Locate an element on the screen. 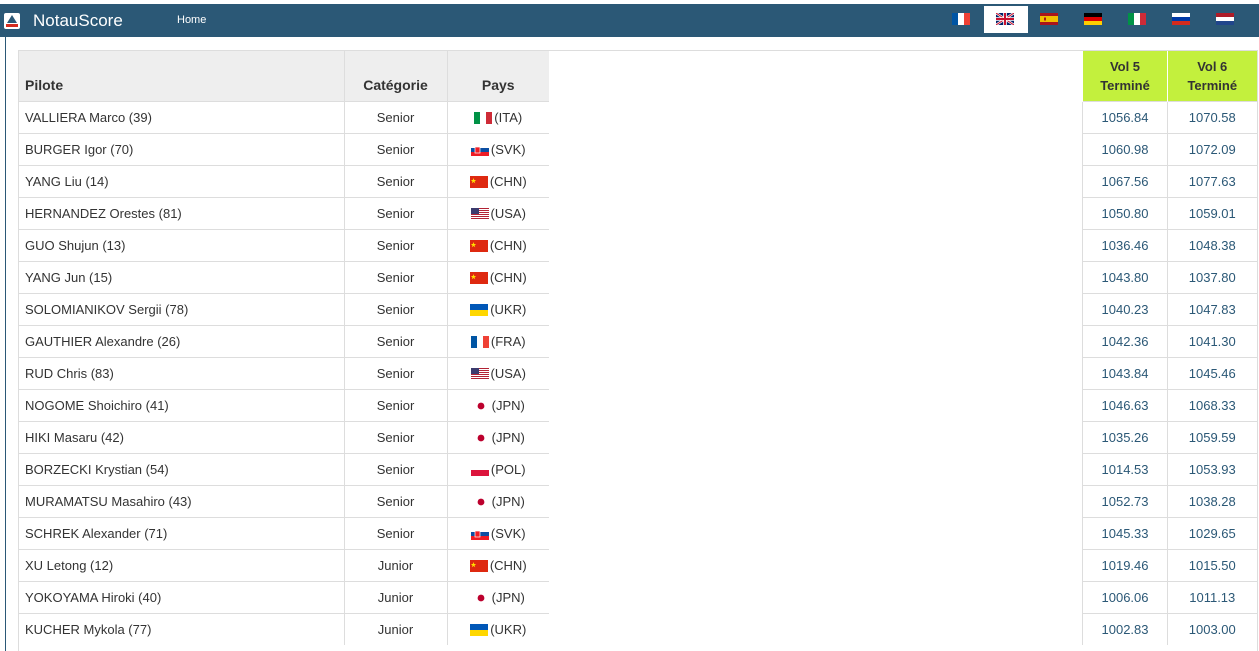  country-code: (UKR) is located at coordinates (508, 629).